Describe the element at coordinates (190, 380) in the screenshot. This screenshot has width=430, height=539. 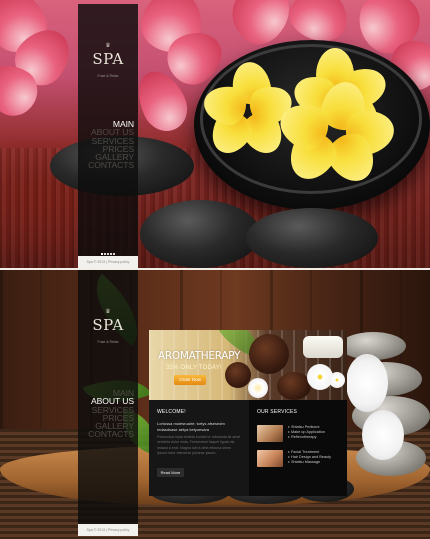
I see `order-now-button: Order Now` at that location.